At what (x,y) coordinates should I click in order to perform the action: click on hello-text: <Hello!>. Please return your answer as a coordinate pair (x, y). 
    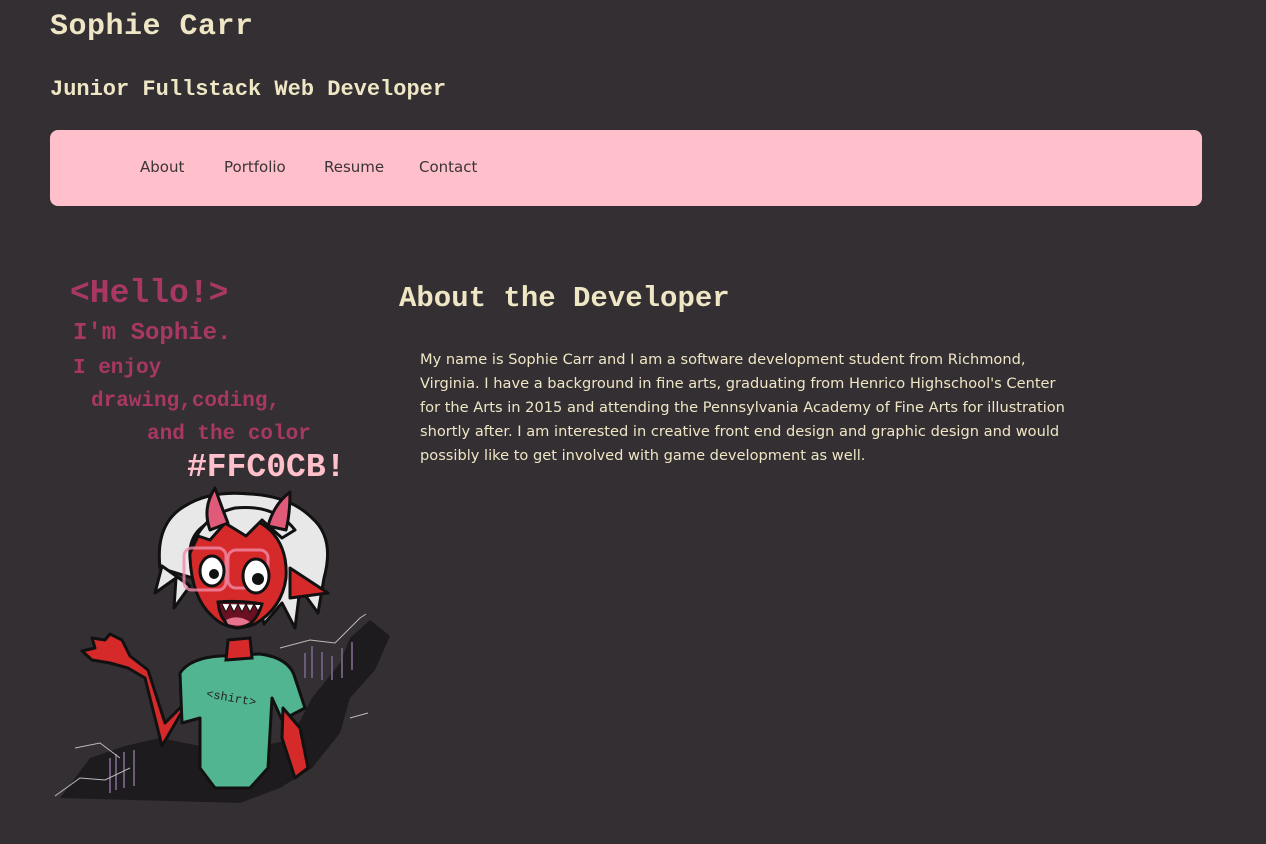
    Looking at the image, I should click on (149, 293).